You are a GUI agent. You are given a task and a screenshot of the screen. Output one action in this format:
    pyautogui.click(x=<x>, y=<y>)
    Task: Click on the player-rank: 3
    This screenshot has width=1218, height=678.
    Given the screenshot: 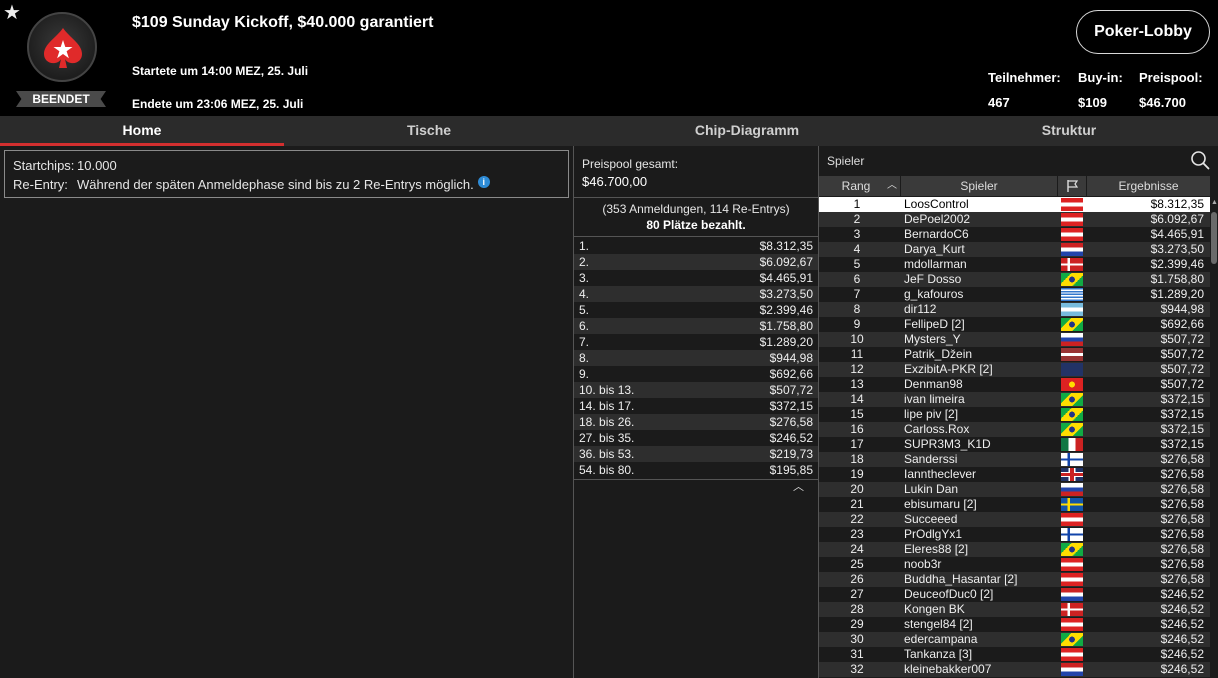 What is the action you would take?
    pyautogui.click(x=857, y=234)
    